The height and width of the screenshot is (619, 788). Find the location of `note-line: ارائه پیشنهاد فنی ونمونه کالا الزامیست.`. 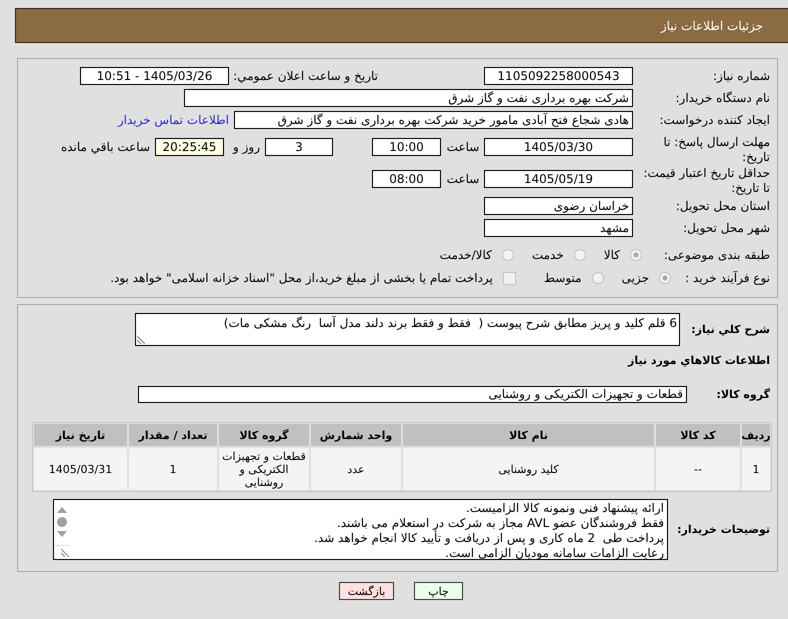

note-line: ارائه پیشنهاد فنی ونمونه کالا الزامیست. is located at coordinates (565, 508).